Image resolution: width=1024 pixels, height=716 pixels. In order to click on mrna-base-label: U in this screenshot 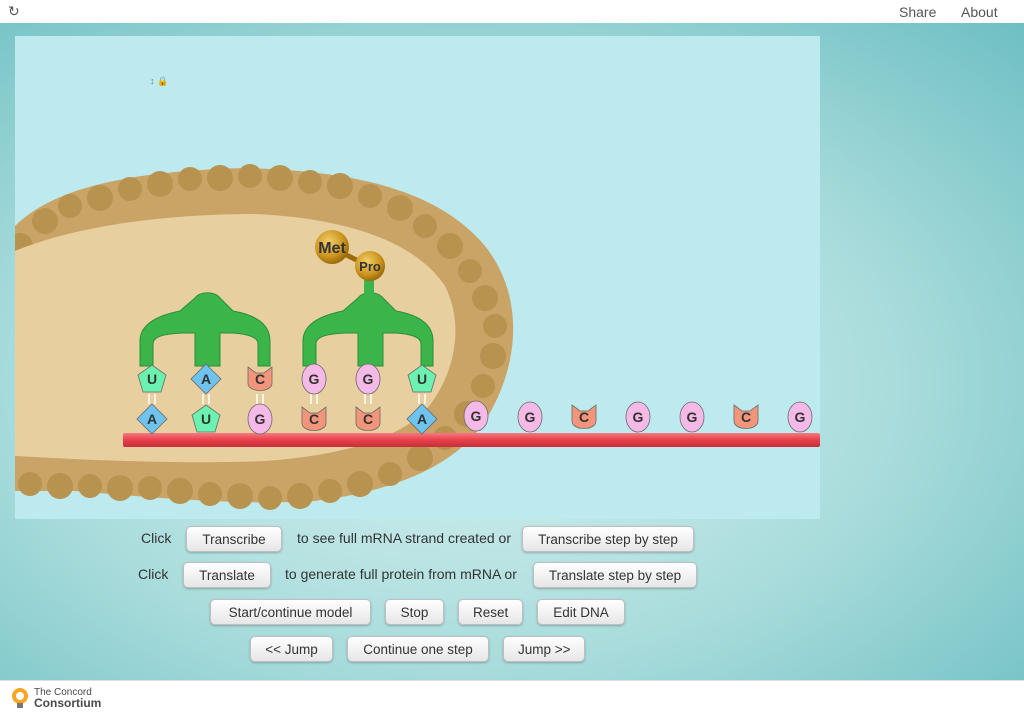, I will do `click(206, 419)`.